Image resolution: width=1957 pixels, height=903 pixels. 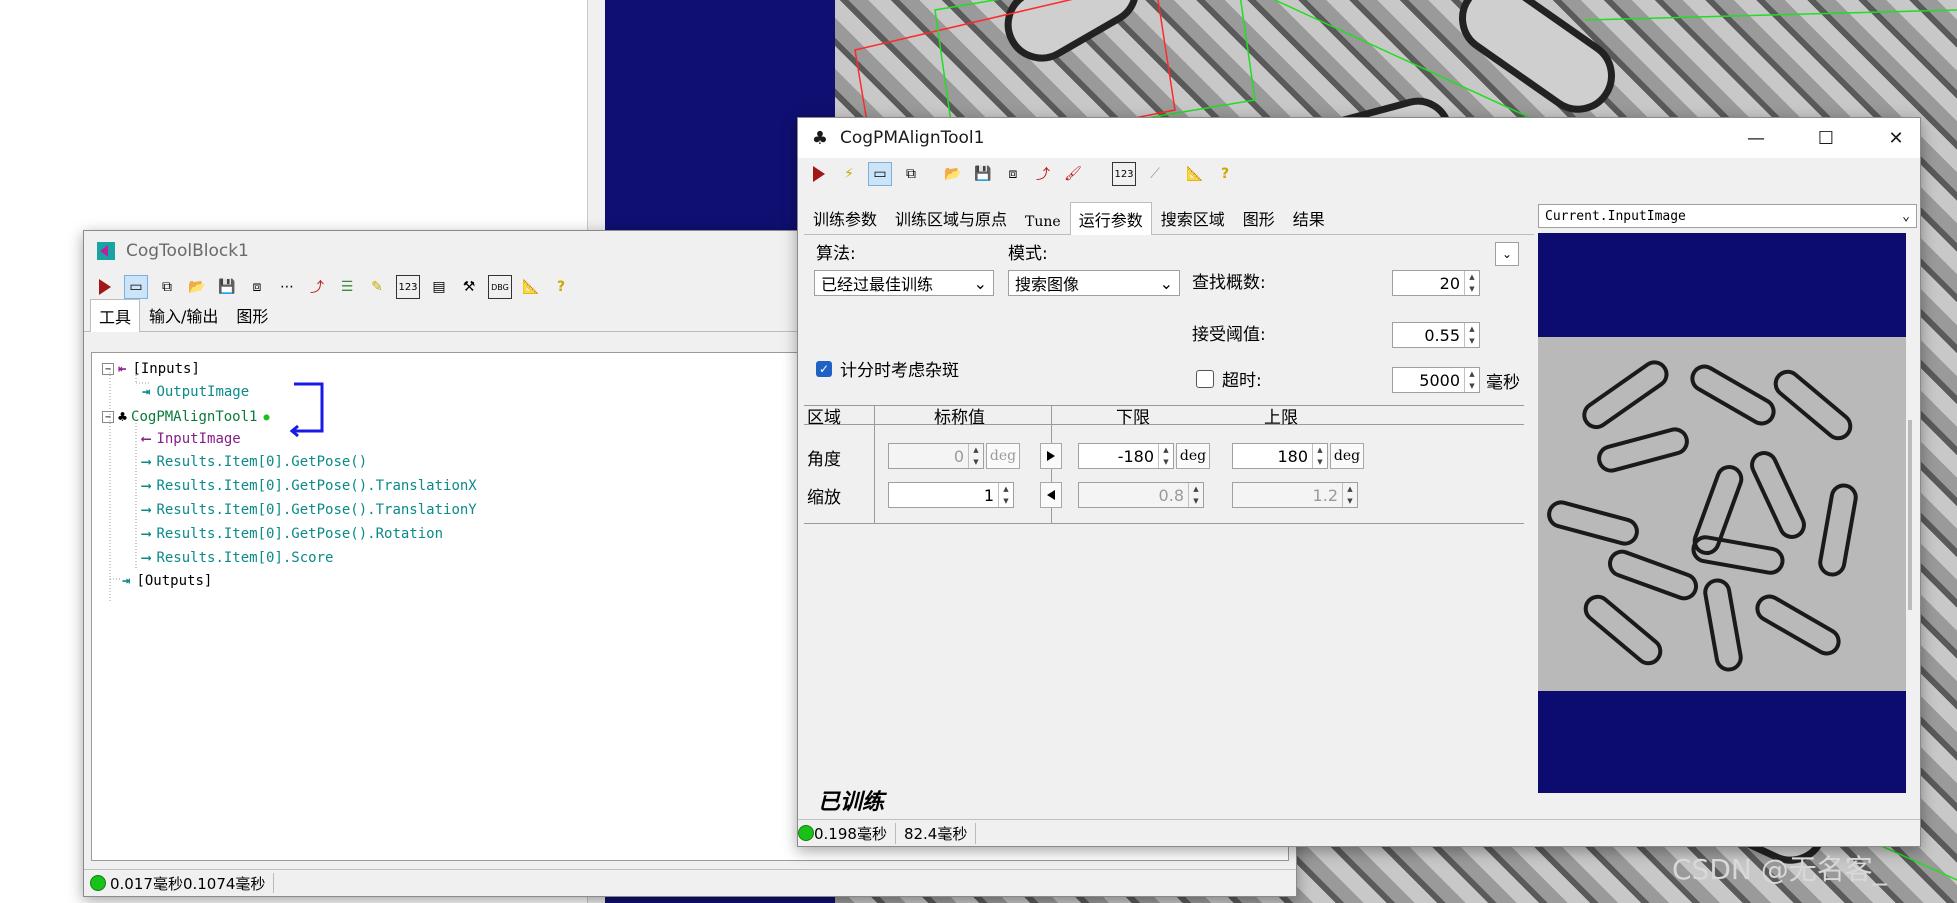 I want to click on tree-output-image: ⇥ OutputImage, so click(x=195, y=392).